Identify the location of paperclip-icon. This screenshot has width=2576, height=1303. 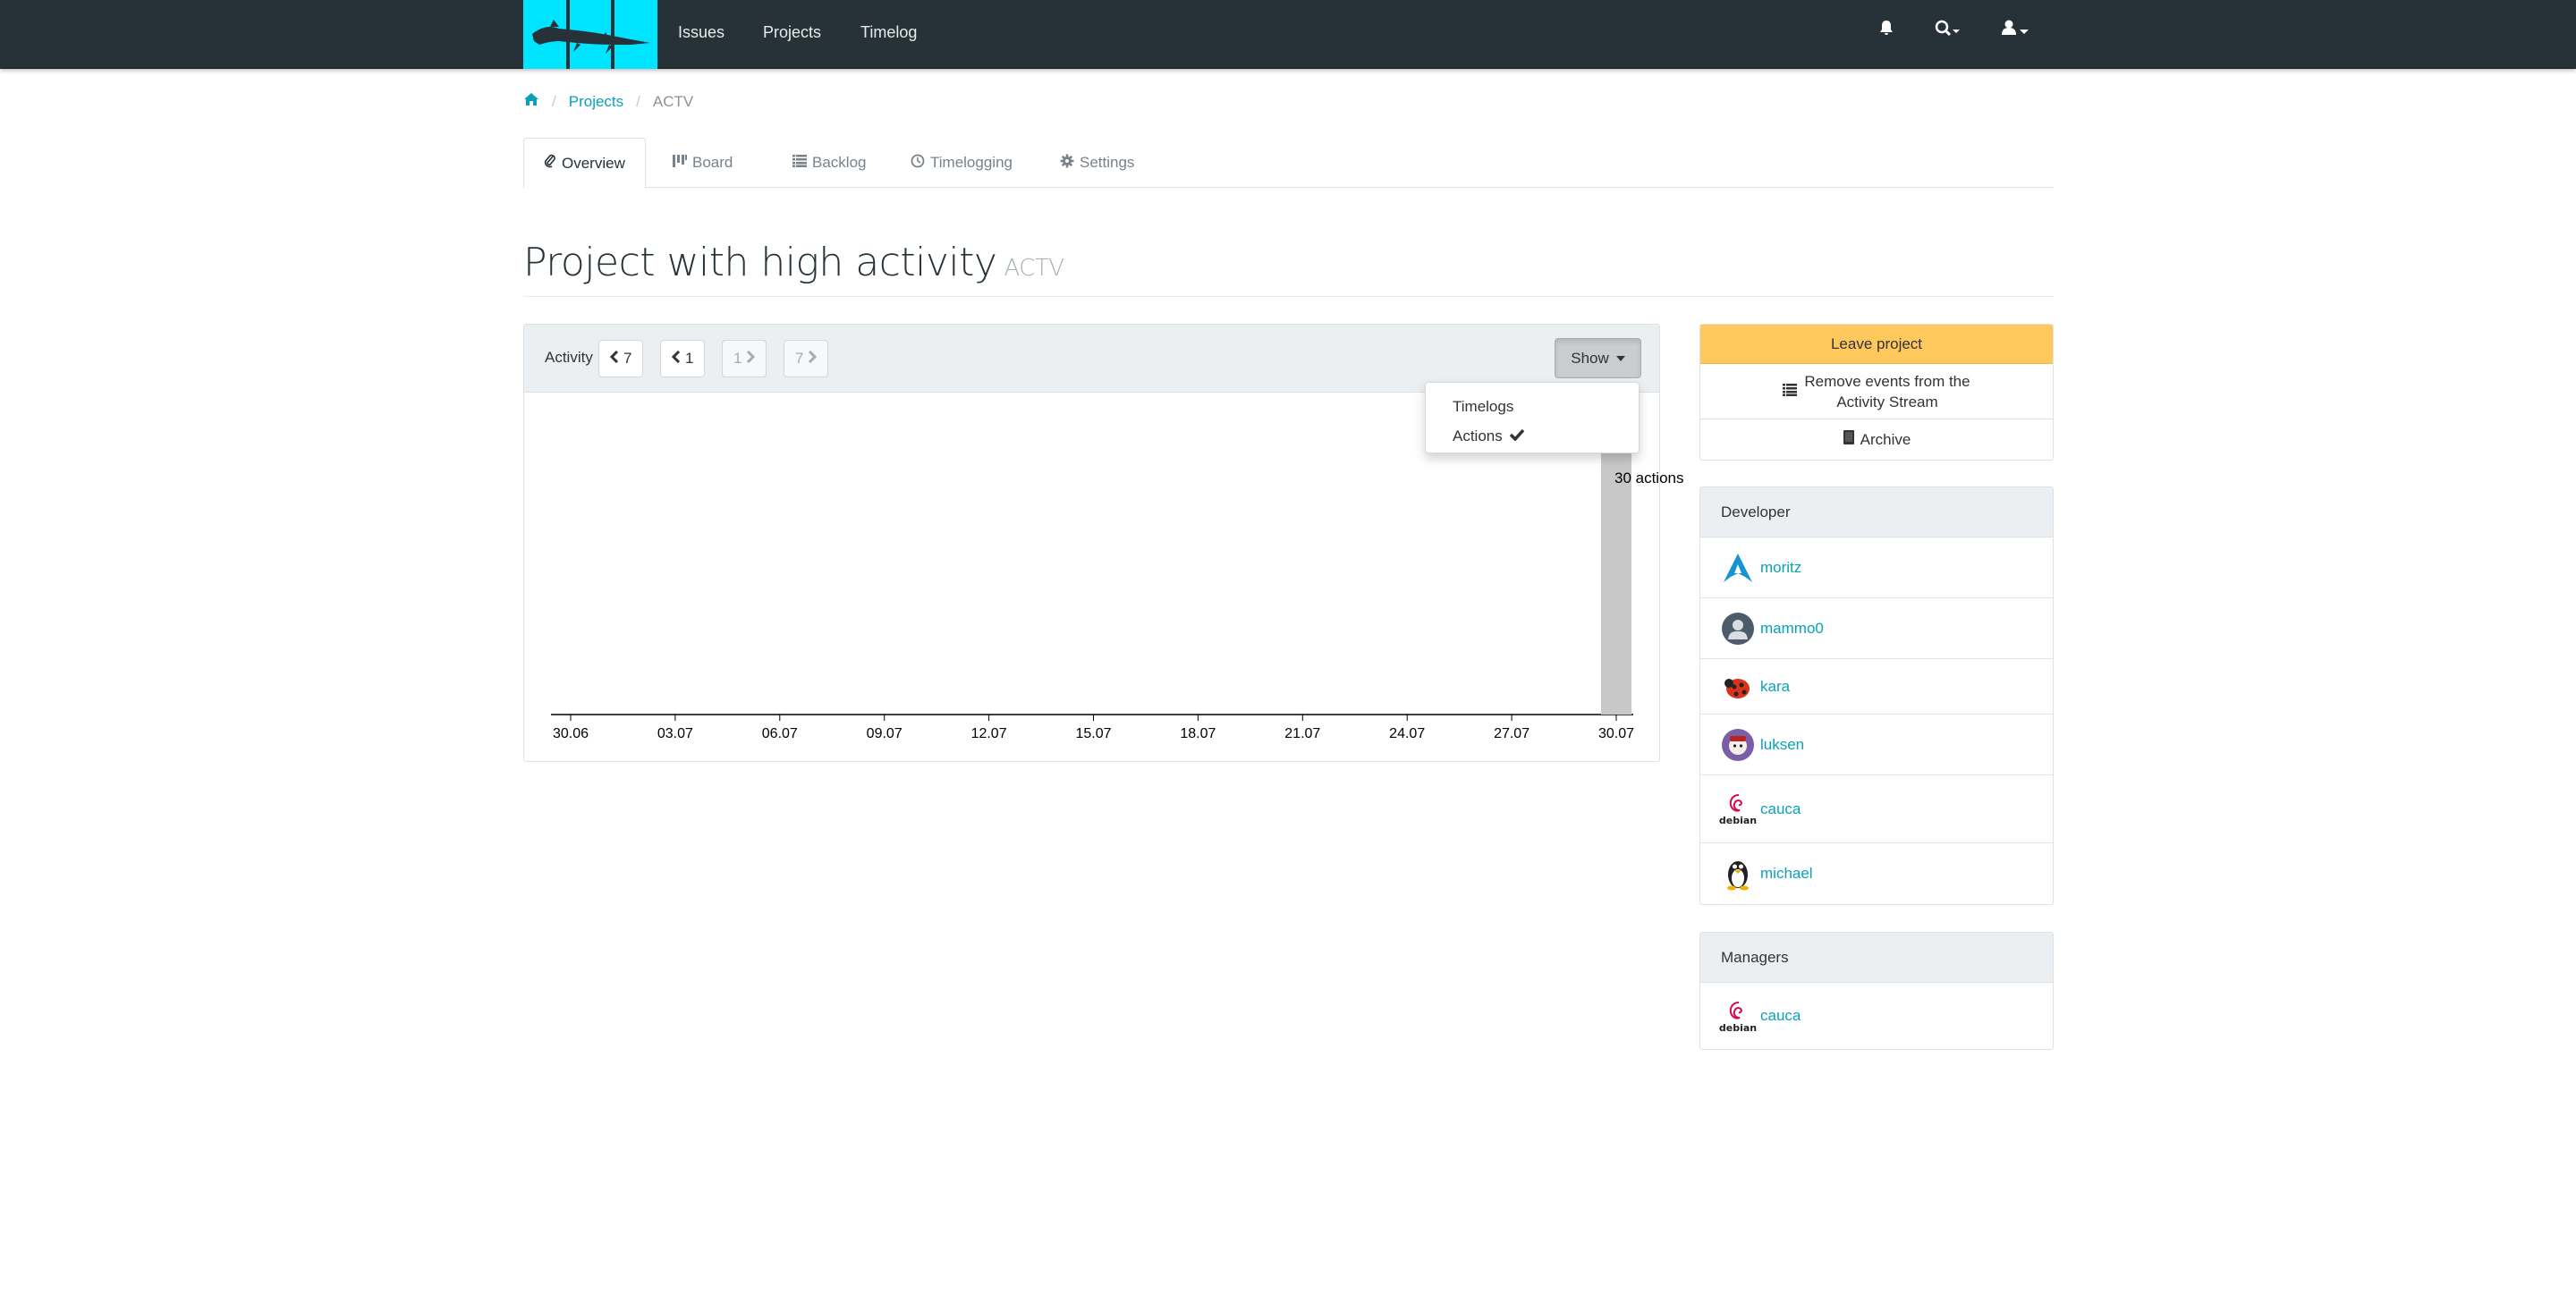
(550, 163).